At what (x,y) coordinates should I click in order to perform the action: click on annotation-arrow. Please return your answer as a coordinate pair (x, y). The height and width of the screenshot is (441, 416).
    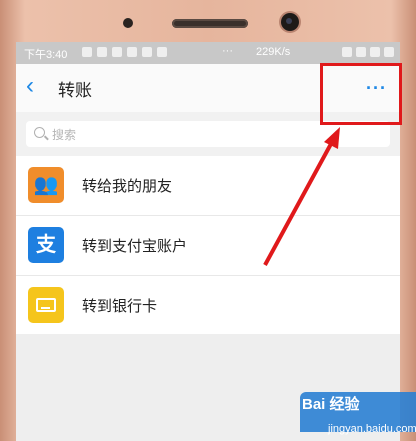
    Looking at the image, I should click on (301, 196).